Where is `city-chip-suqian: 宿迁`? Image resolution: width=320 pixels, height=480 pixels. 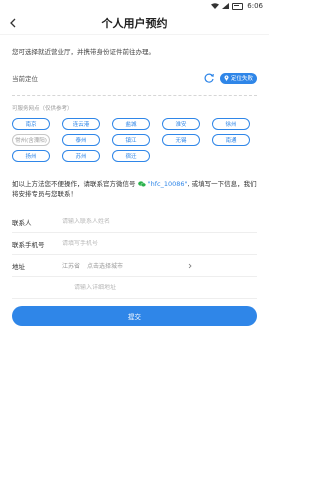 city-chip-suqian: 宿迁 is located at coordinates (131, 156).